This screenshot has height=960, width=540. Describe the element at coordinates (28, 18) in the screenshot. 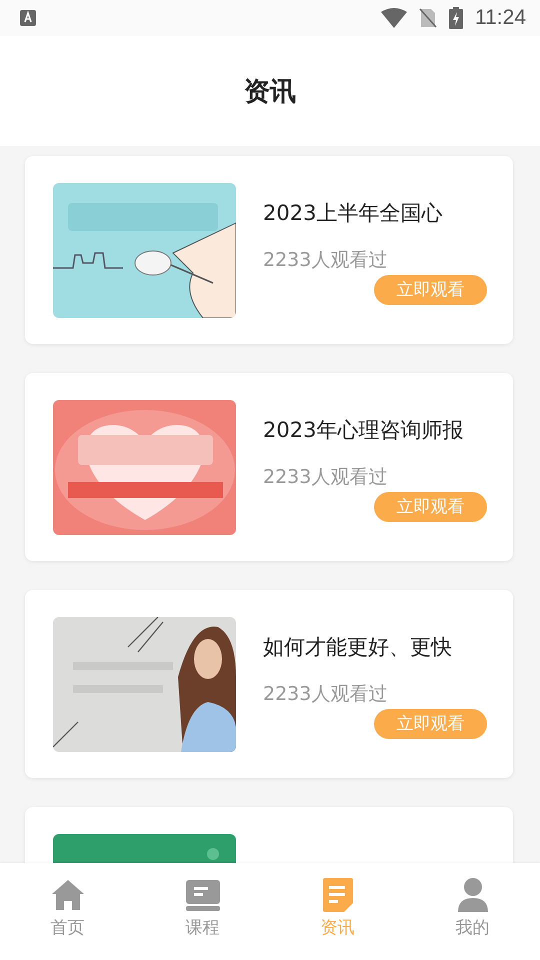

I see `keyboard-icon` at that location.